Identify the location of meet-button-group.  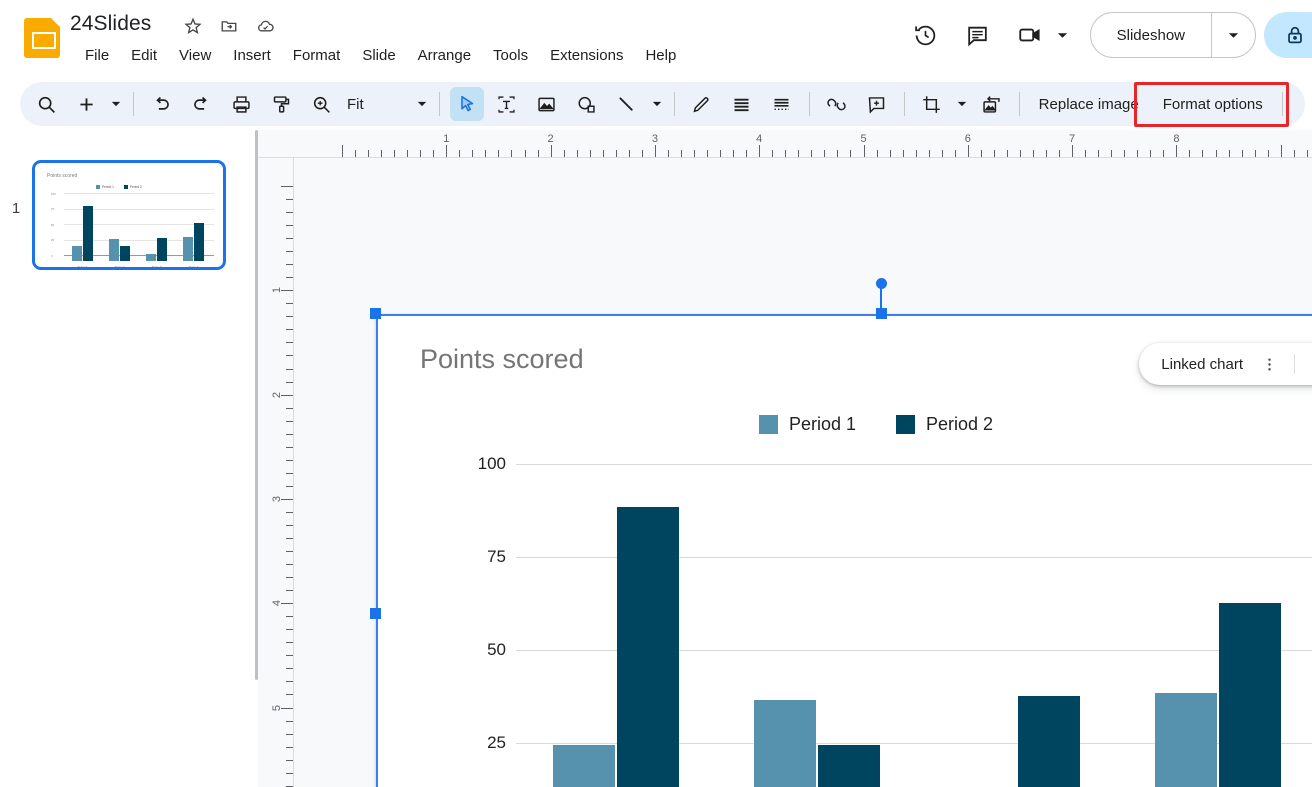
(1042, 35).